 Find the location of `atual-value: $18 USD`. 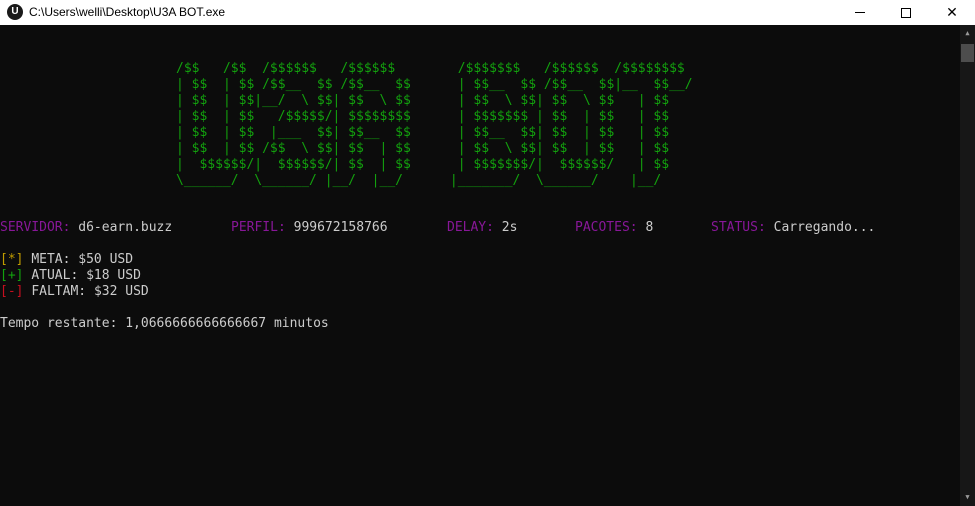

atual-value: $18 USD is located at coordinates (113, 275).